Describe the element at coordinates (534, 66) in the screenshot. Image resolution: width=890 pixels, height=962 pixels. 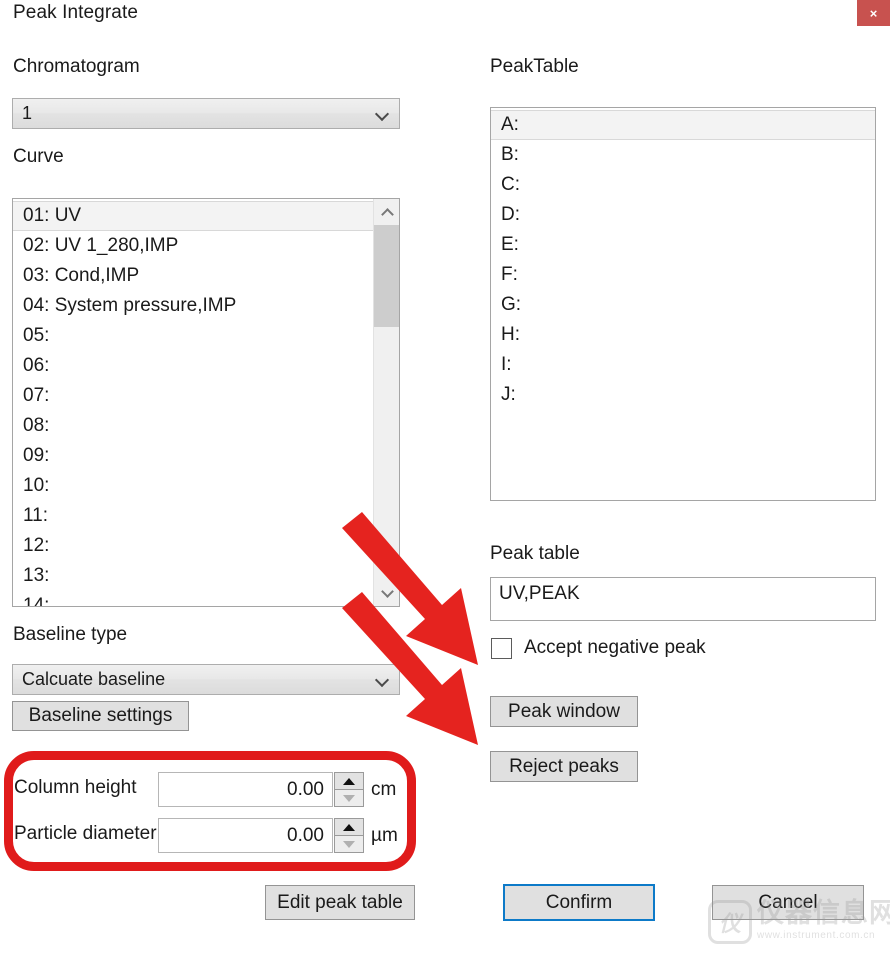
I see `peaktable-label: PeakTable` at that location.